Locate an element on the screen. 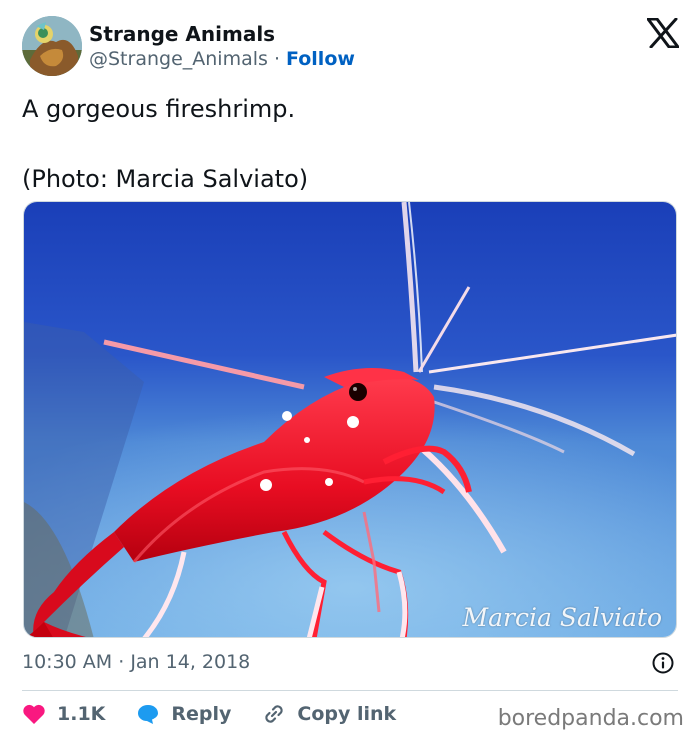 Image resolution: width=700 pixels, height=742 pixels. copy-link-button: Copy link is located at coordinates (329, 714).